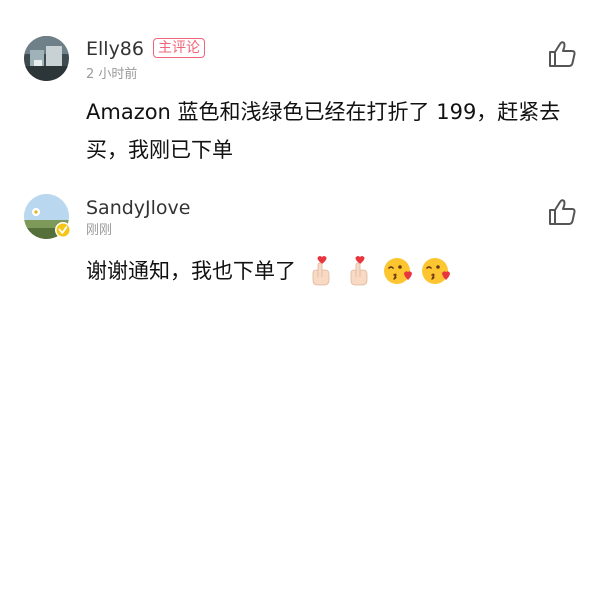 The height and width of the screenshot is (600, 600). Describe the element at coordinates (112, 74) in the screenshot. I see `timestamp: 2 小时前` at that location.